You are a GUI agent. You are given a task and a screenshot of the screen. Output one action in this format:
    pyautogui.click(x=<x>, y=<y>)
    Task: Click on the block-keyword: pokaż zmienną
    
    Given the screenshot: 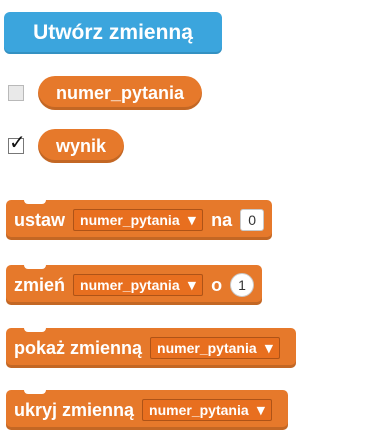 What is the action you would take?
    pyautogui.click(x=78, y=347)
    